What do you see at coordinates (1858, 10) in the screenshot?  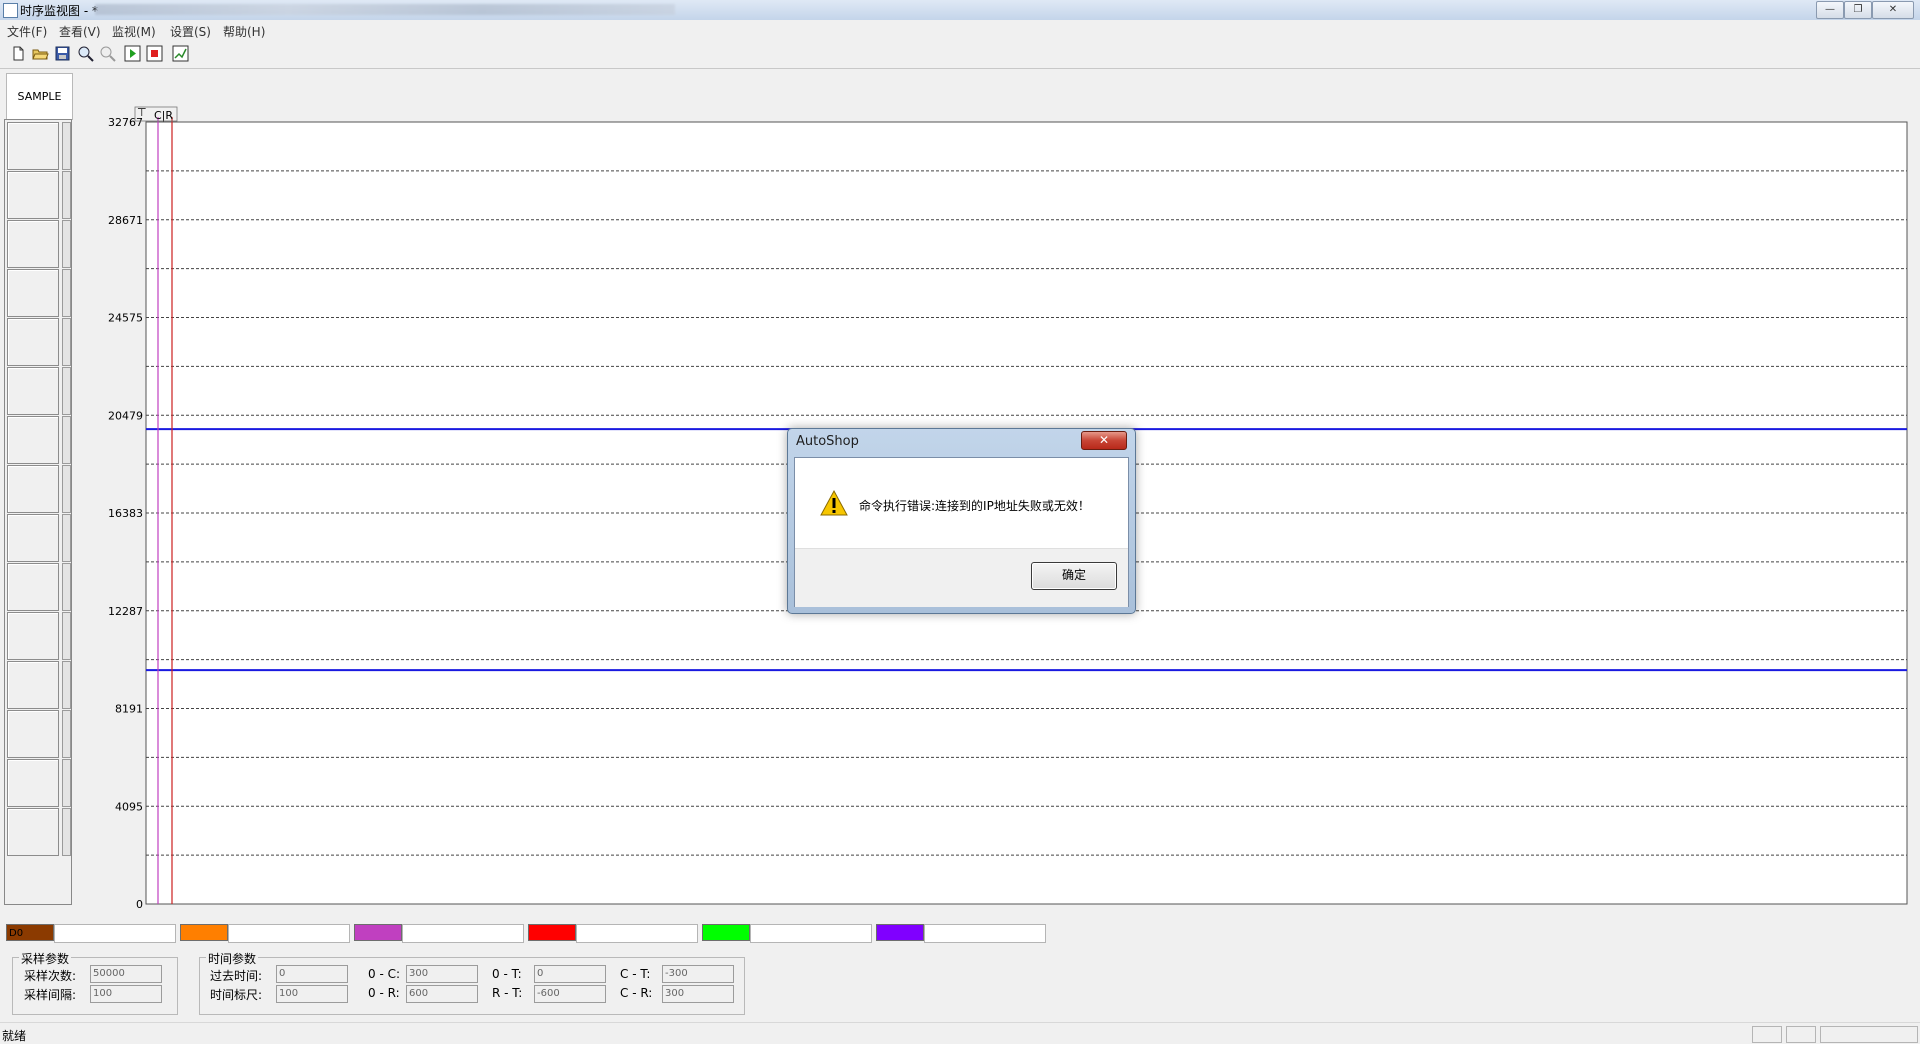 I see `maximize-button: ❐` at bounding box center [1858, 10].